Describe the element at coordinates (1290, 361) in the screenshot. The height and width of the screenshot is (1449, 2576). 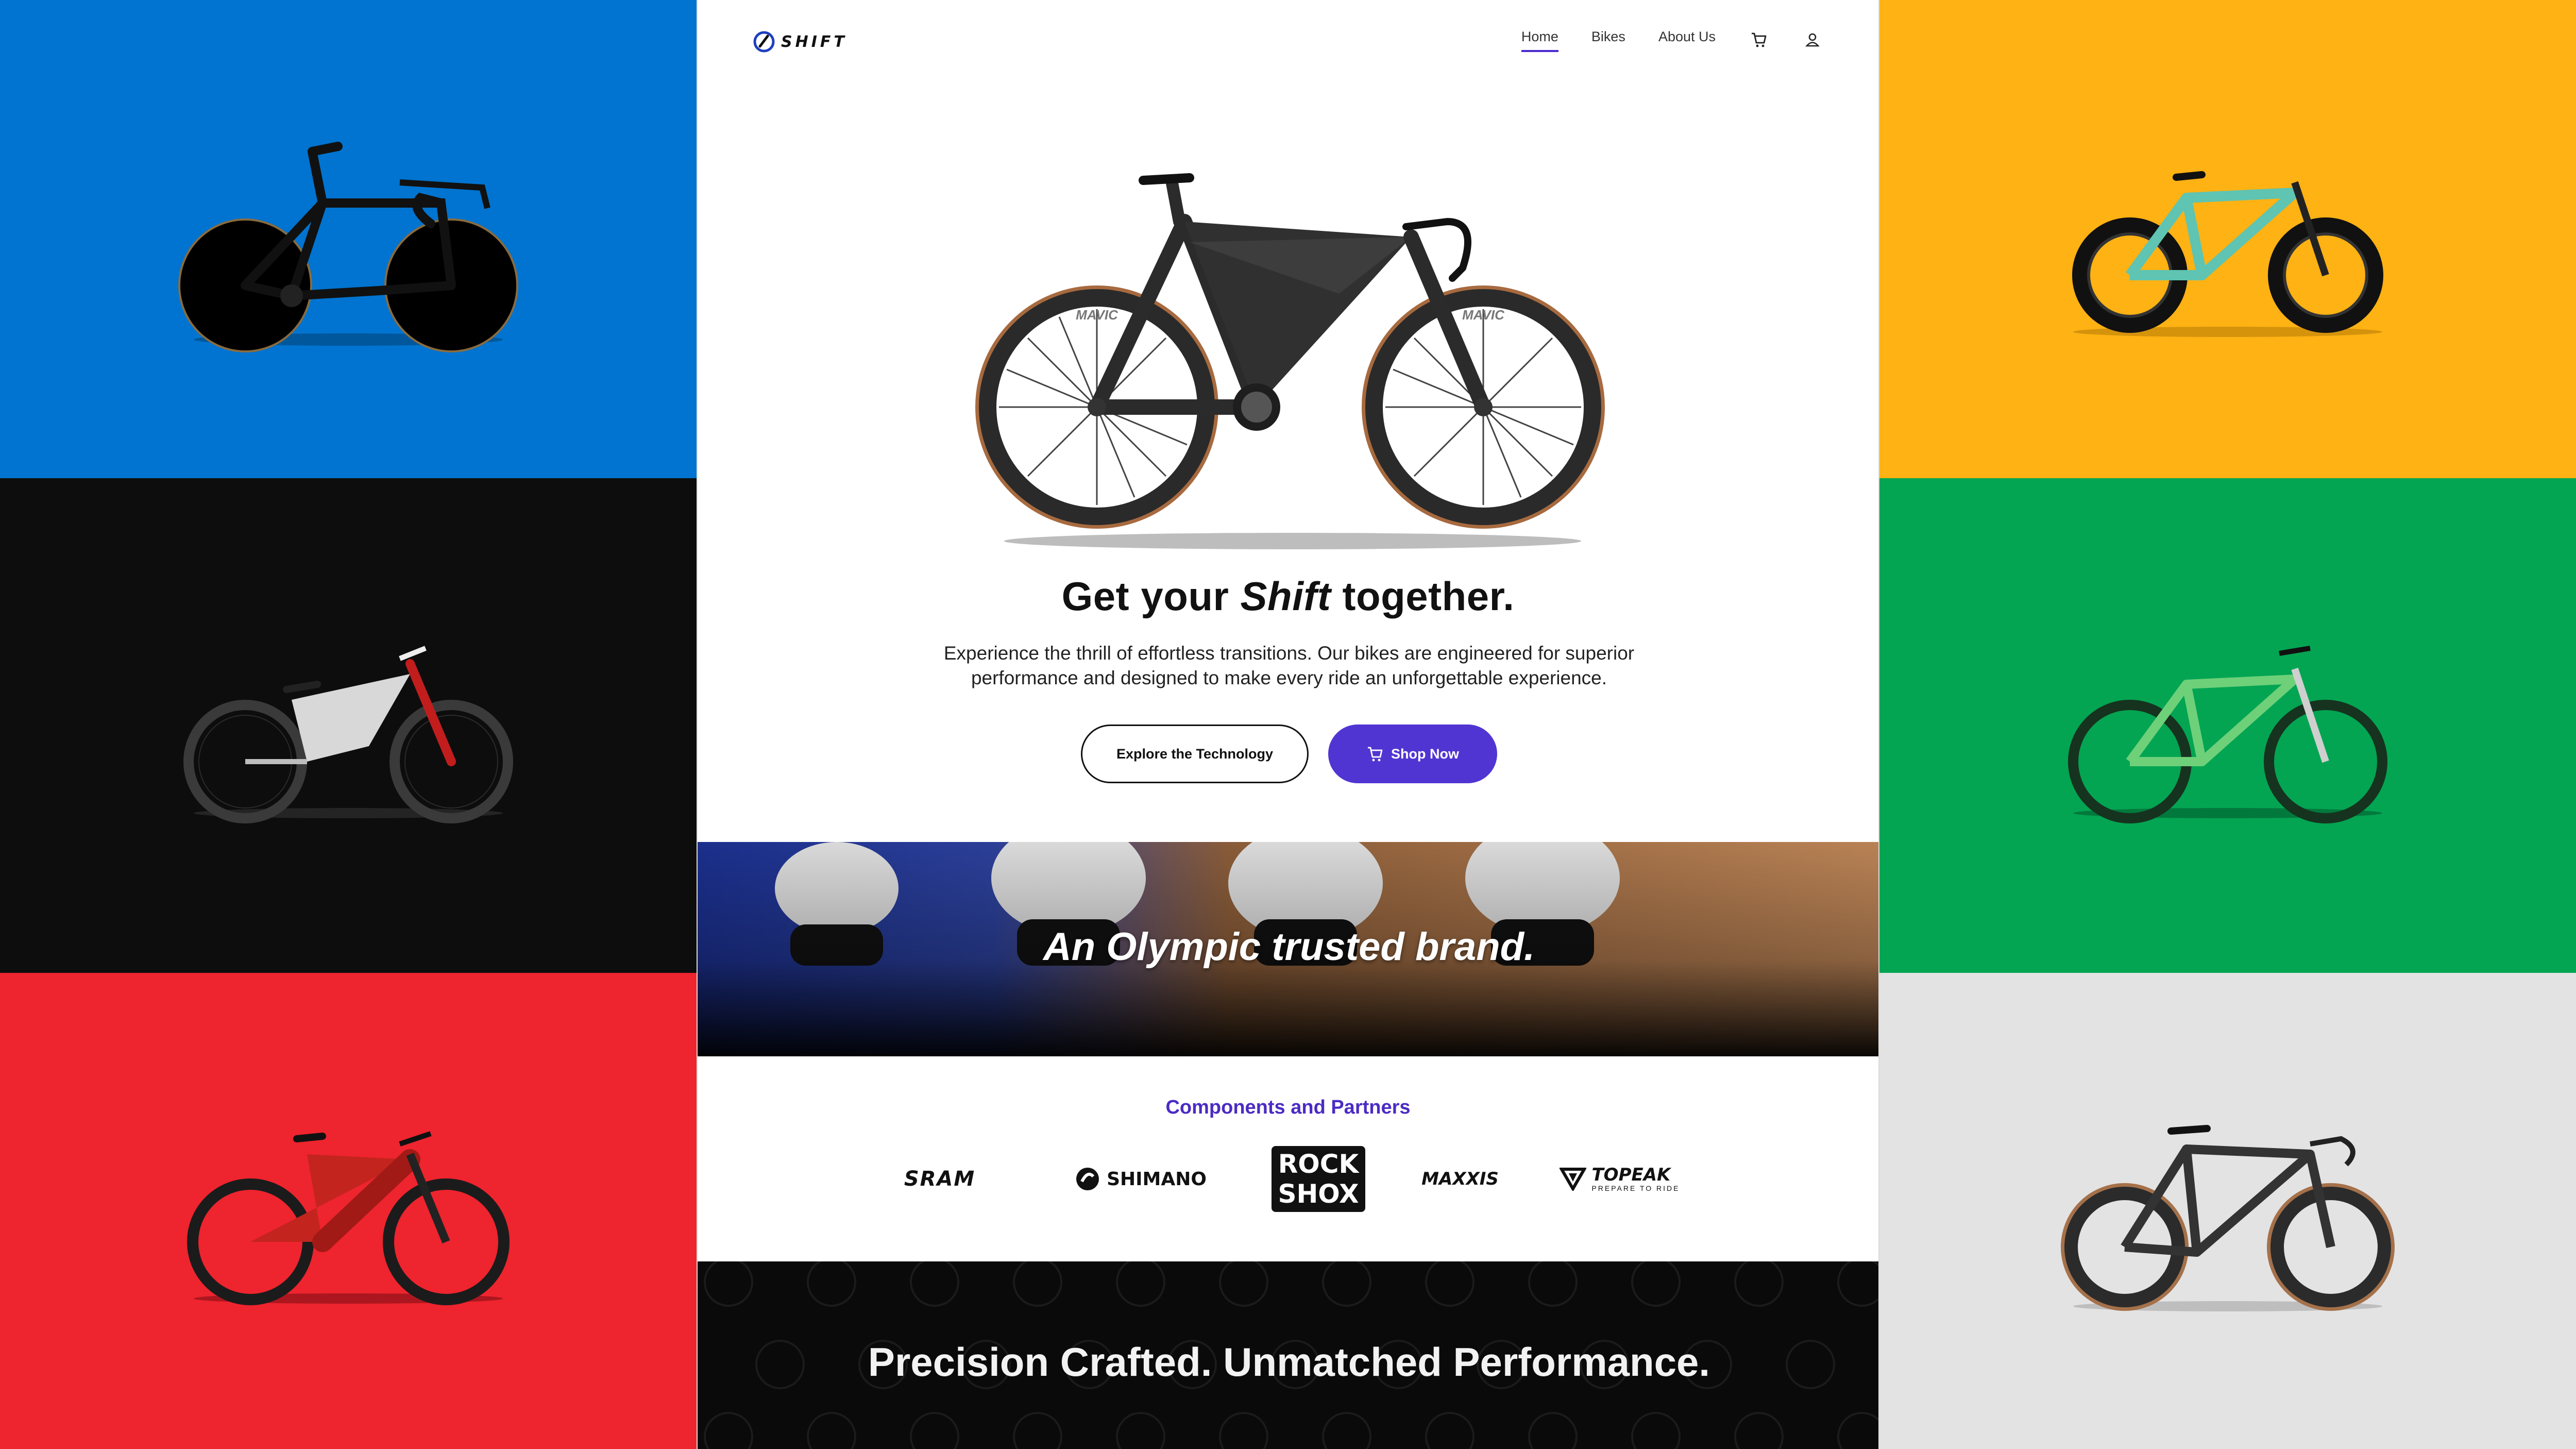
I see `hero-bike-image: MAVIC MAVIC` at that location.